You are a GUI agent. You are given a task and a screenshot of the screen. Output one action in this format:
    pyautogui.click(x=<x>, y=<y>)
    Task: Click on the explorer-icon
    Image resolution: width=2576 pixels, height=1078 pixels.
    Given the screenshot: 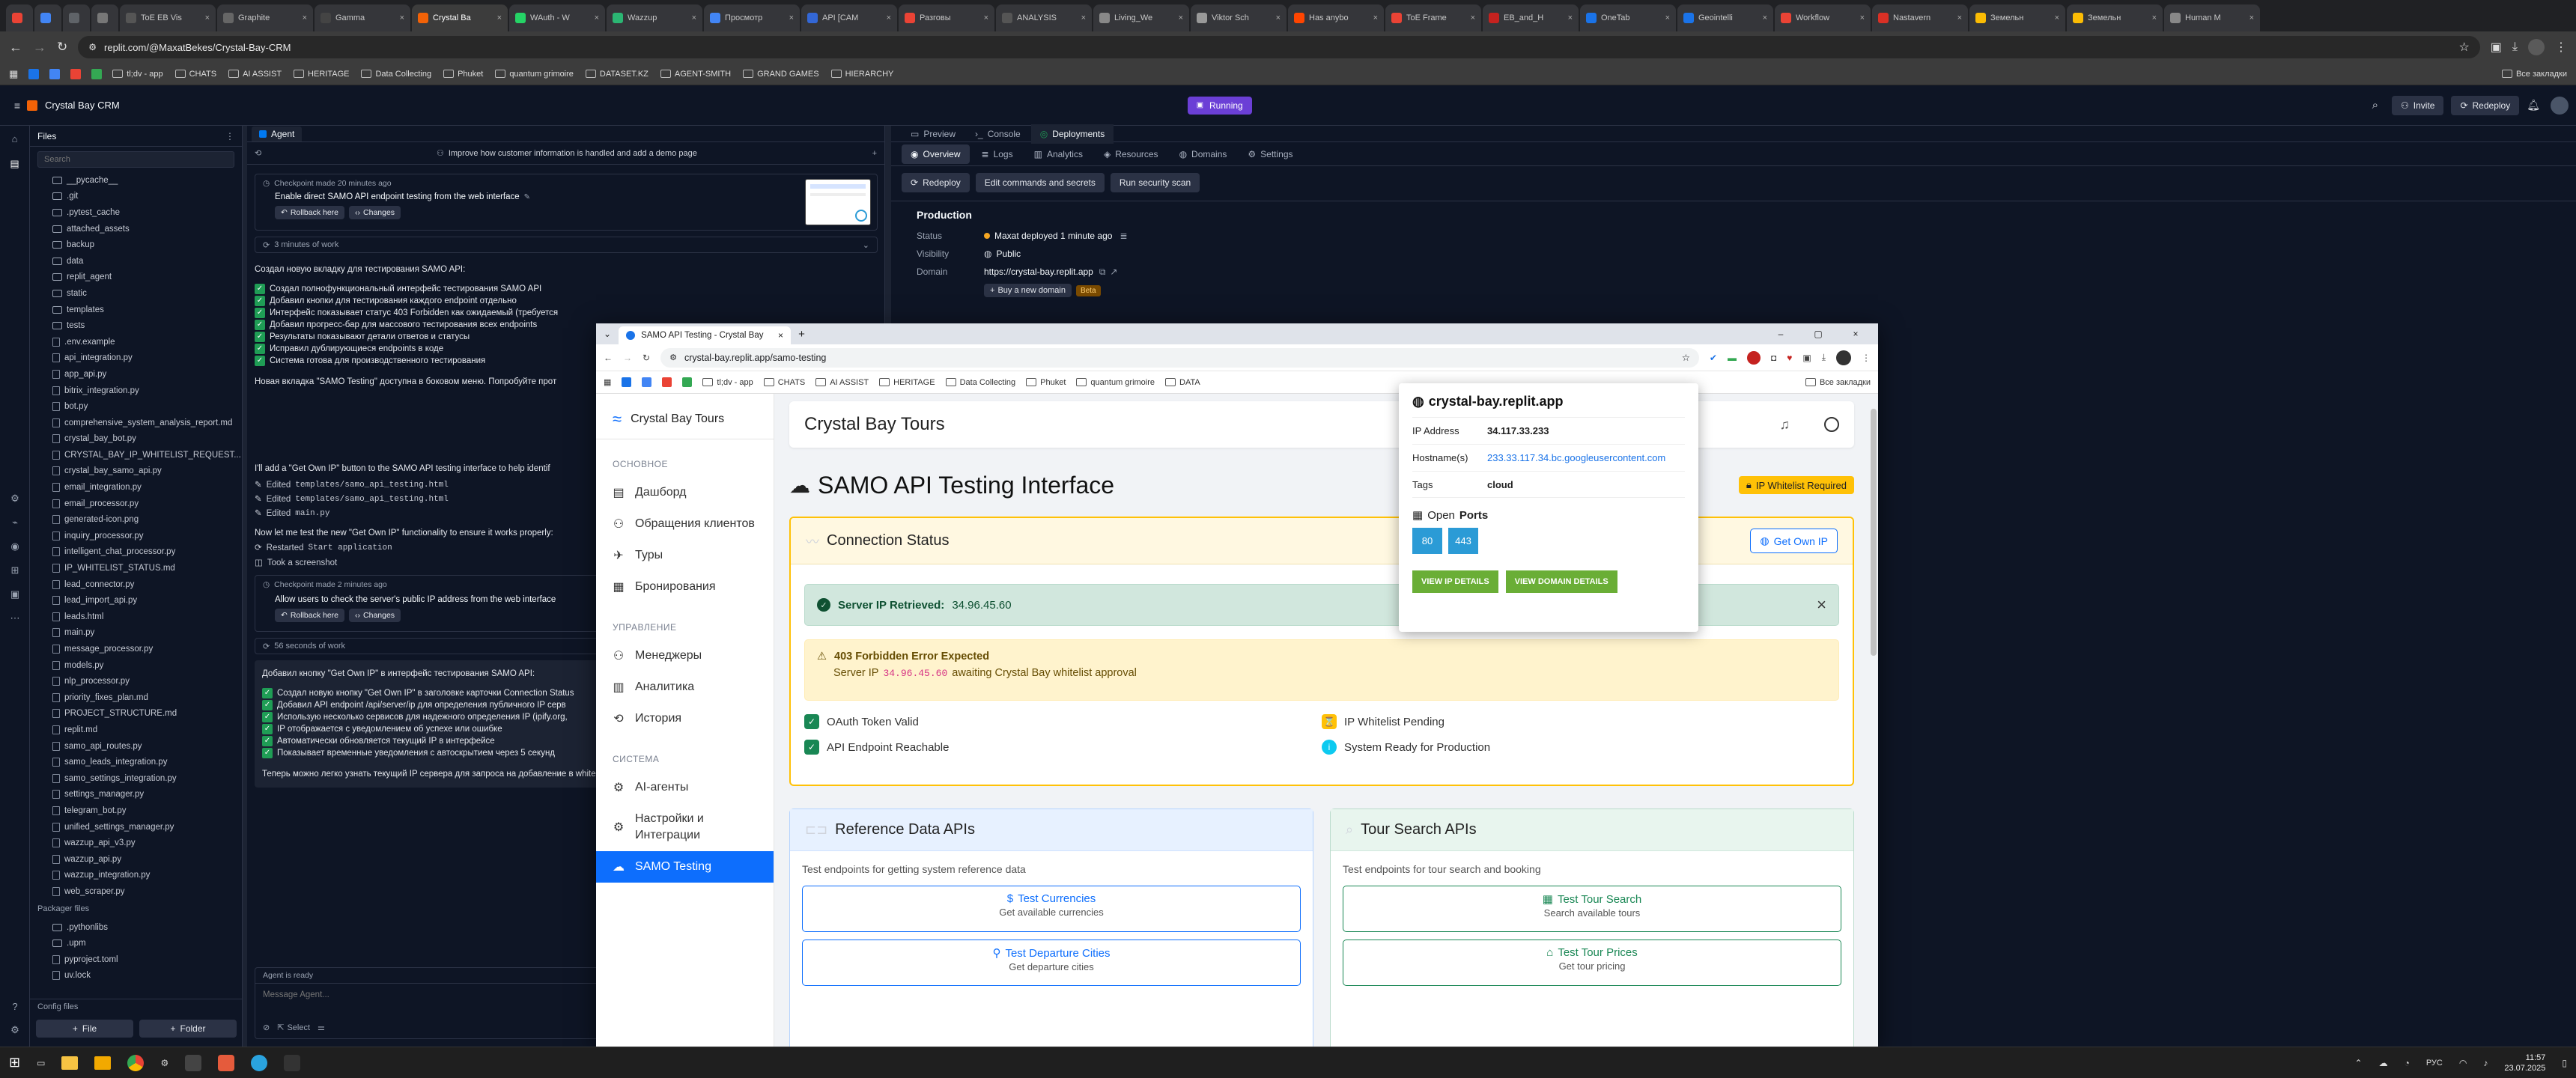 What is the action you would take?
    pyautogui.click(x=70, y=1063)
    